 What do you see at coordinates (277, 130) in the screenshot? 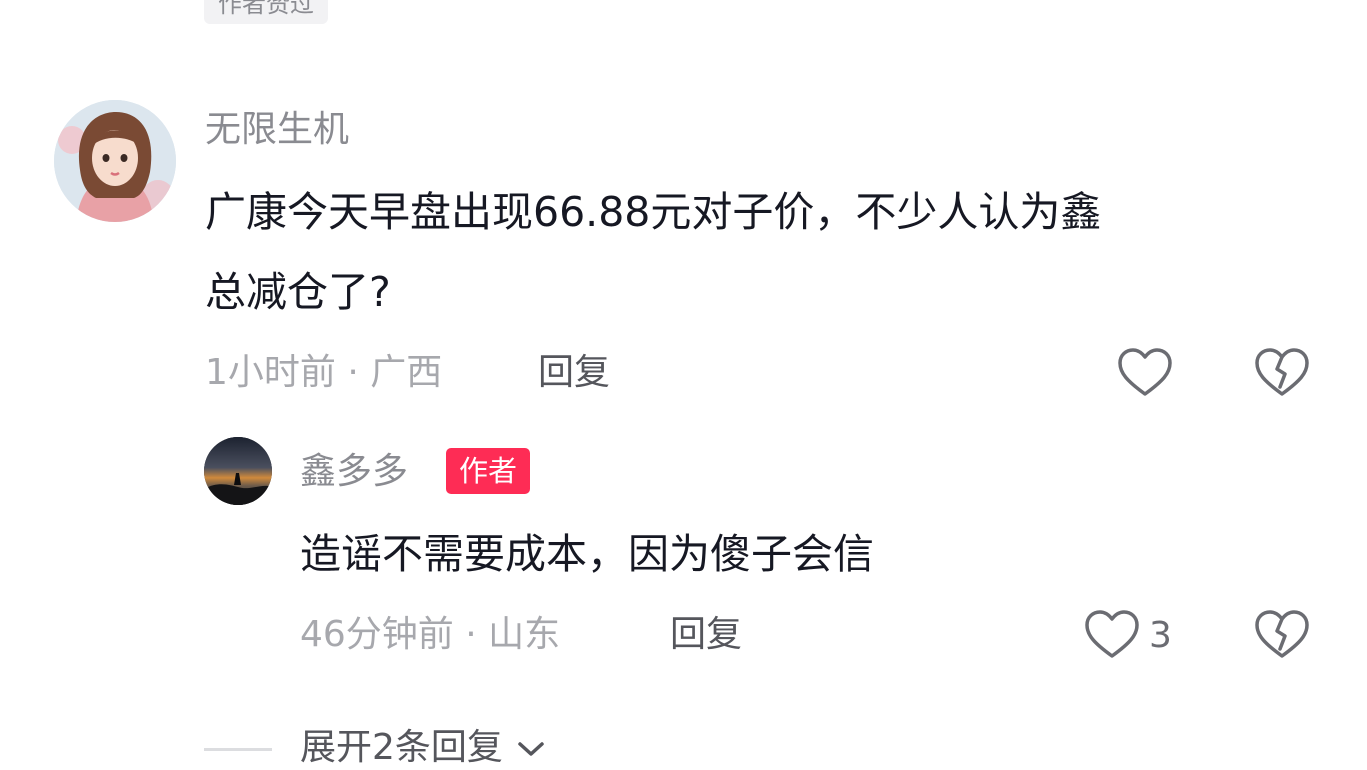
I see `comment-username: 无限生机` at bounding box center [277, 130].